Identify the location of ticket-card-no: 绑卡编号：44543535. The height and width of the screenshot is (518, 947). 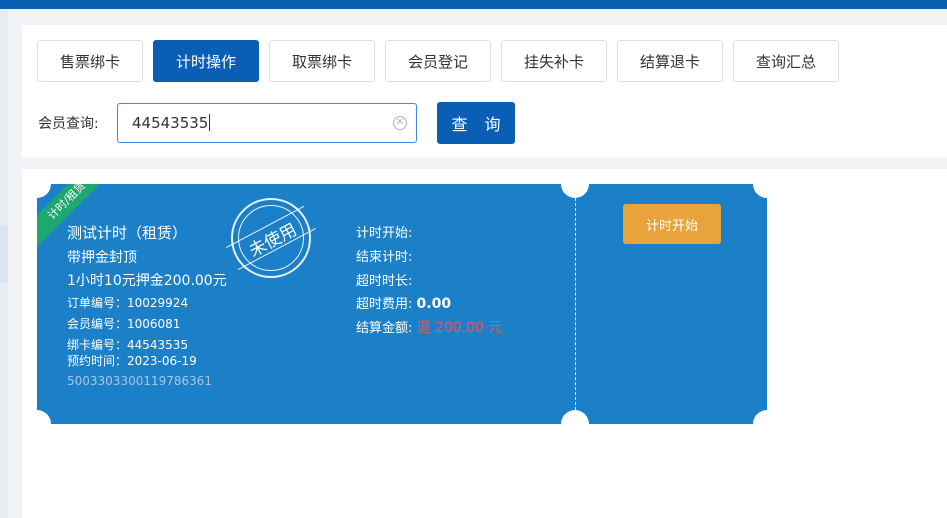
(128, 345).